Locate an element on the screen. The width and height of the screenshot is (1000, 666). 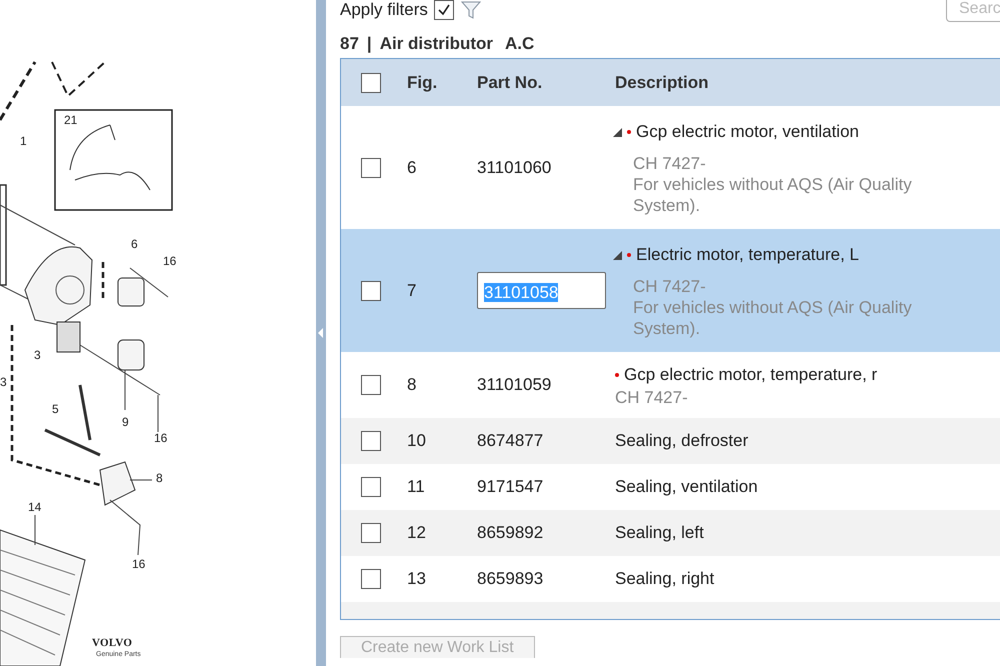
description-text: Gcp electric motor, temperature, r is located at coordinates (751, 375).